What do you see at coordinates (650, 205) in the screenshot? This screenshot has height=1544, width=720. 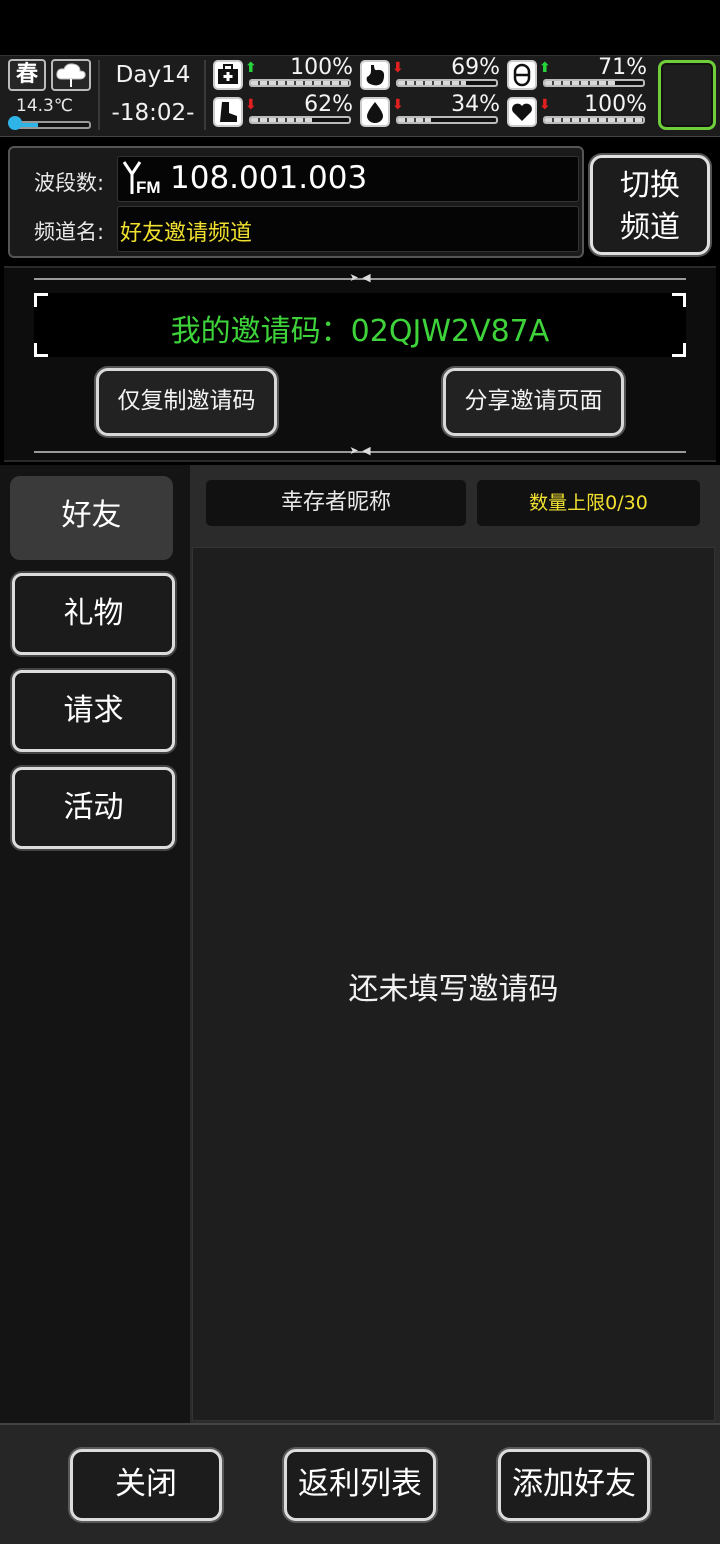 I see `switch-channel-button: 切换 频道` at bounding box center [650, 205].